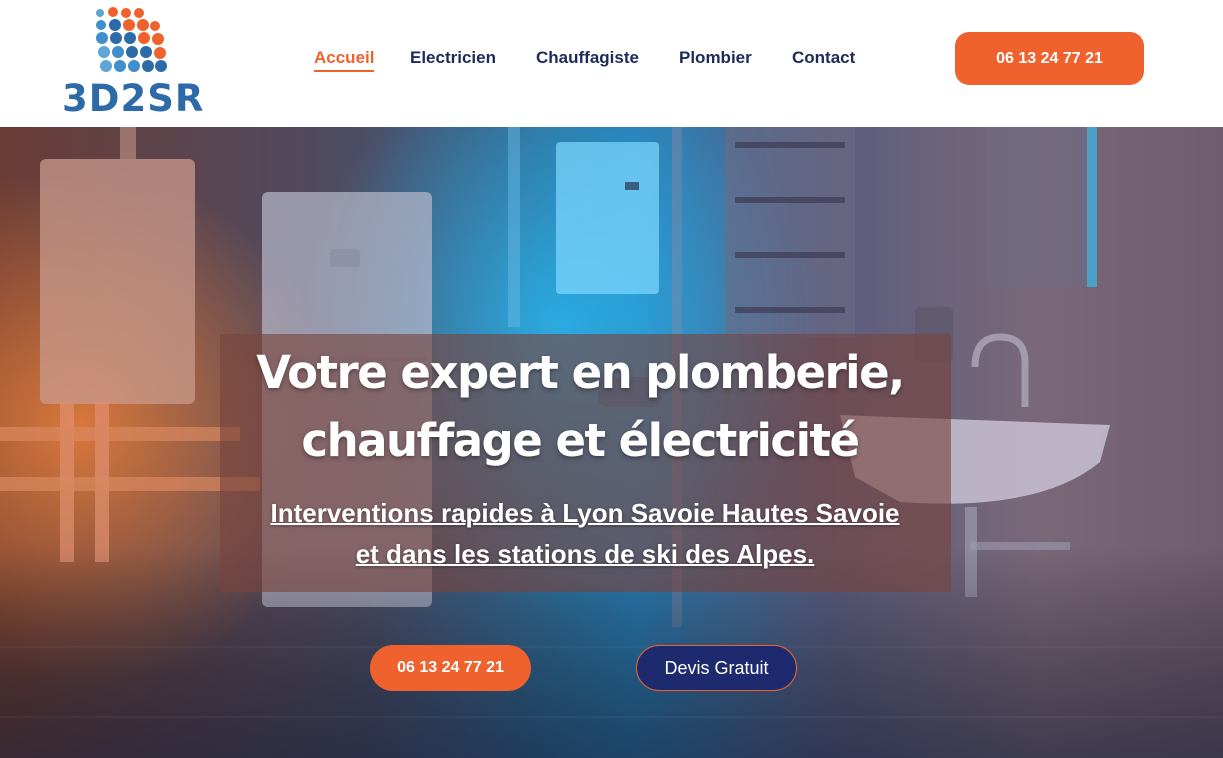  Describe the element at coordinates (133, 98) in the screenshot. I see `logo-wordmark: 3D2SR` at that location.